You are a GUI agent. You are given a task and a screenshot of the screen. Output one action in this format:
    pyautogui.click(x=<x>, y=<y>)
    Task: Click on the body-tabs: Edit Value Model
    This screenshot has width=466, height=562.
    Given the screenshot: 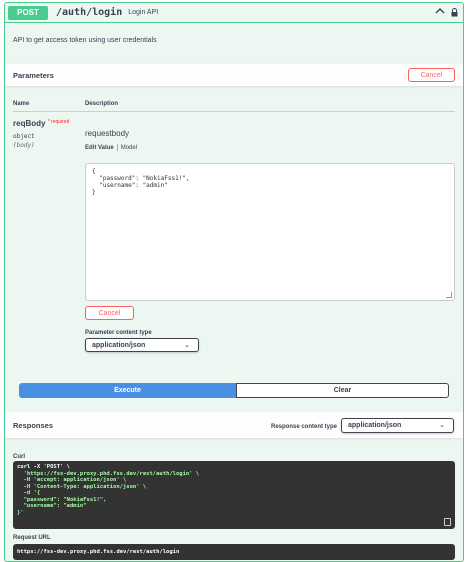 What is the action you would take?
    pyautogui.click(x=111, y=147)
    